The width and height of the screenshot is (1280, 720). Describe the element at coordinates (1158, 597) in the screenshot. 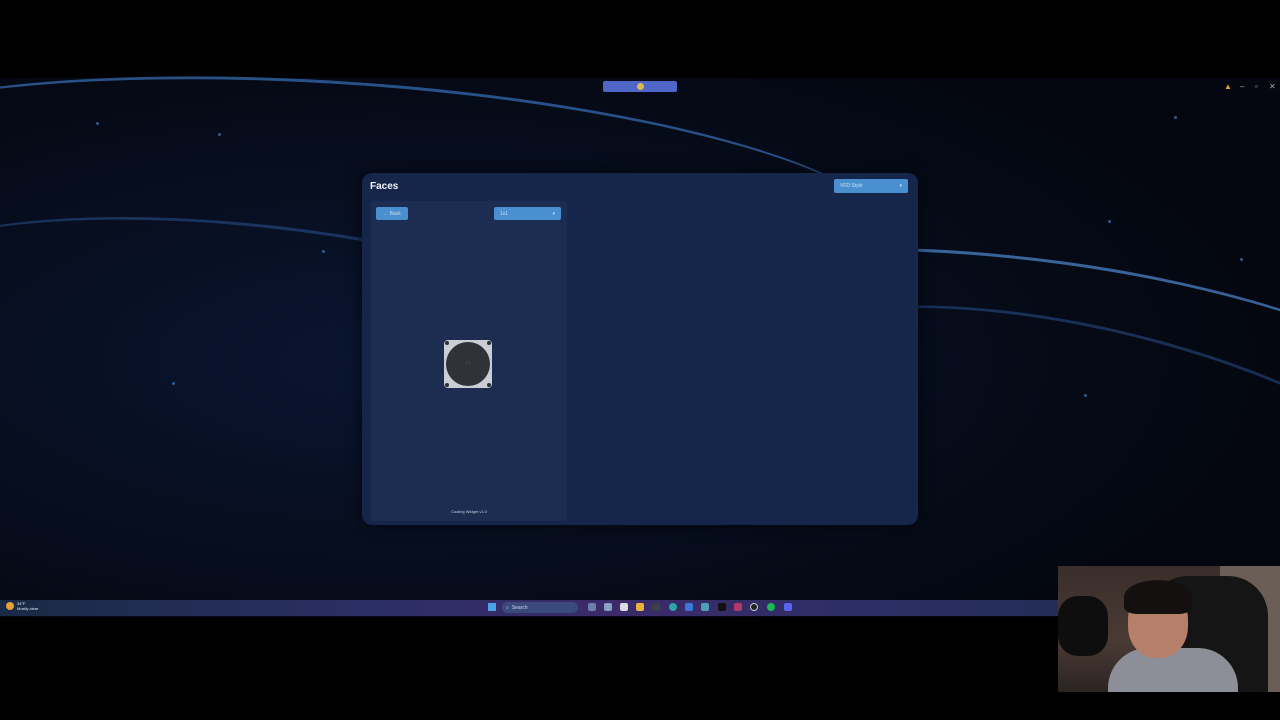

I see `webcam-person-hair` at that location.